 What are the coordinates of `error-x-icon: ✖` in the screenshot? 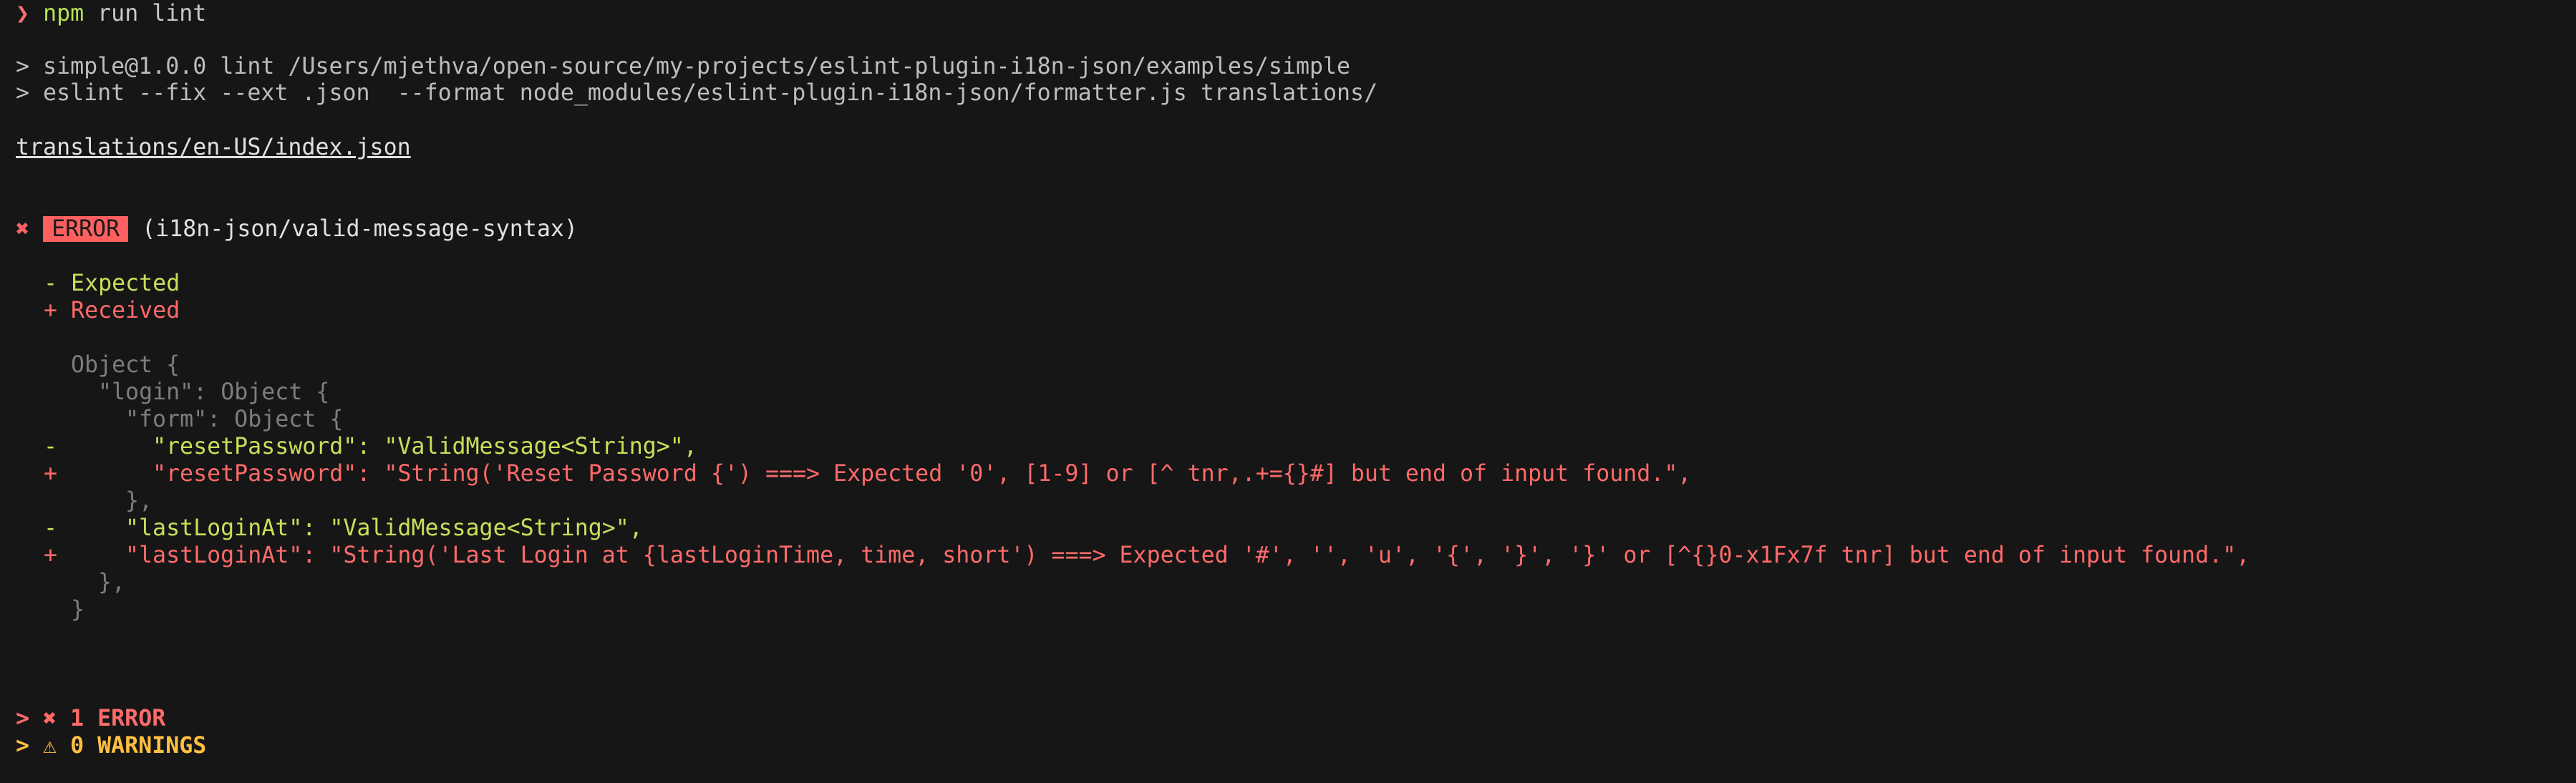 It's located at (23, 229).